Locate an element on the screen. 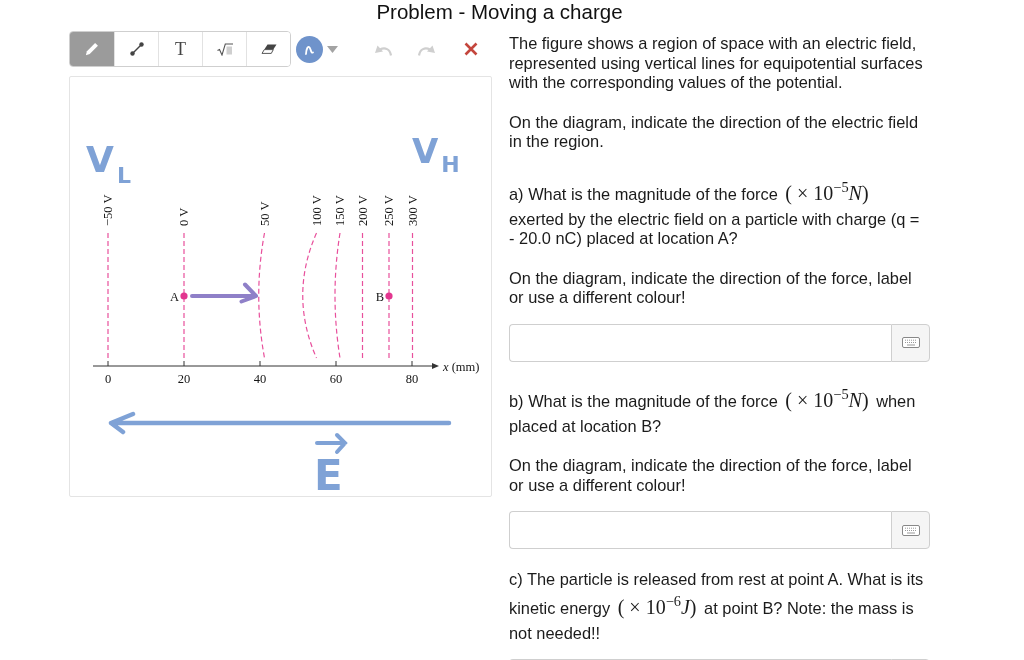  problem-title: Problem - Moving a charge is located at coordinates (499, 12).